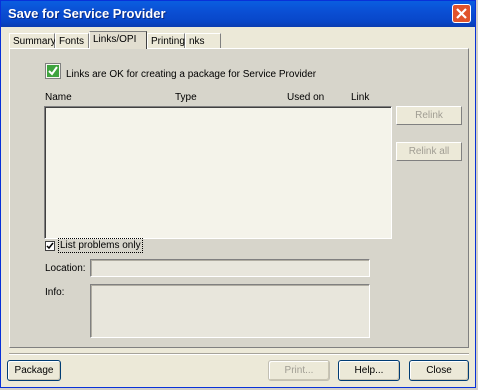  What do you see at coordinates (429, 115) in the screenshot?
I see `relink-button: Relink` at bounding box center [429, 115].